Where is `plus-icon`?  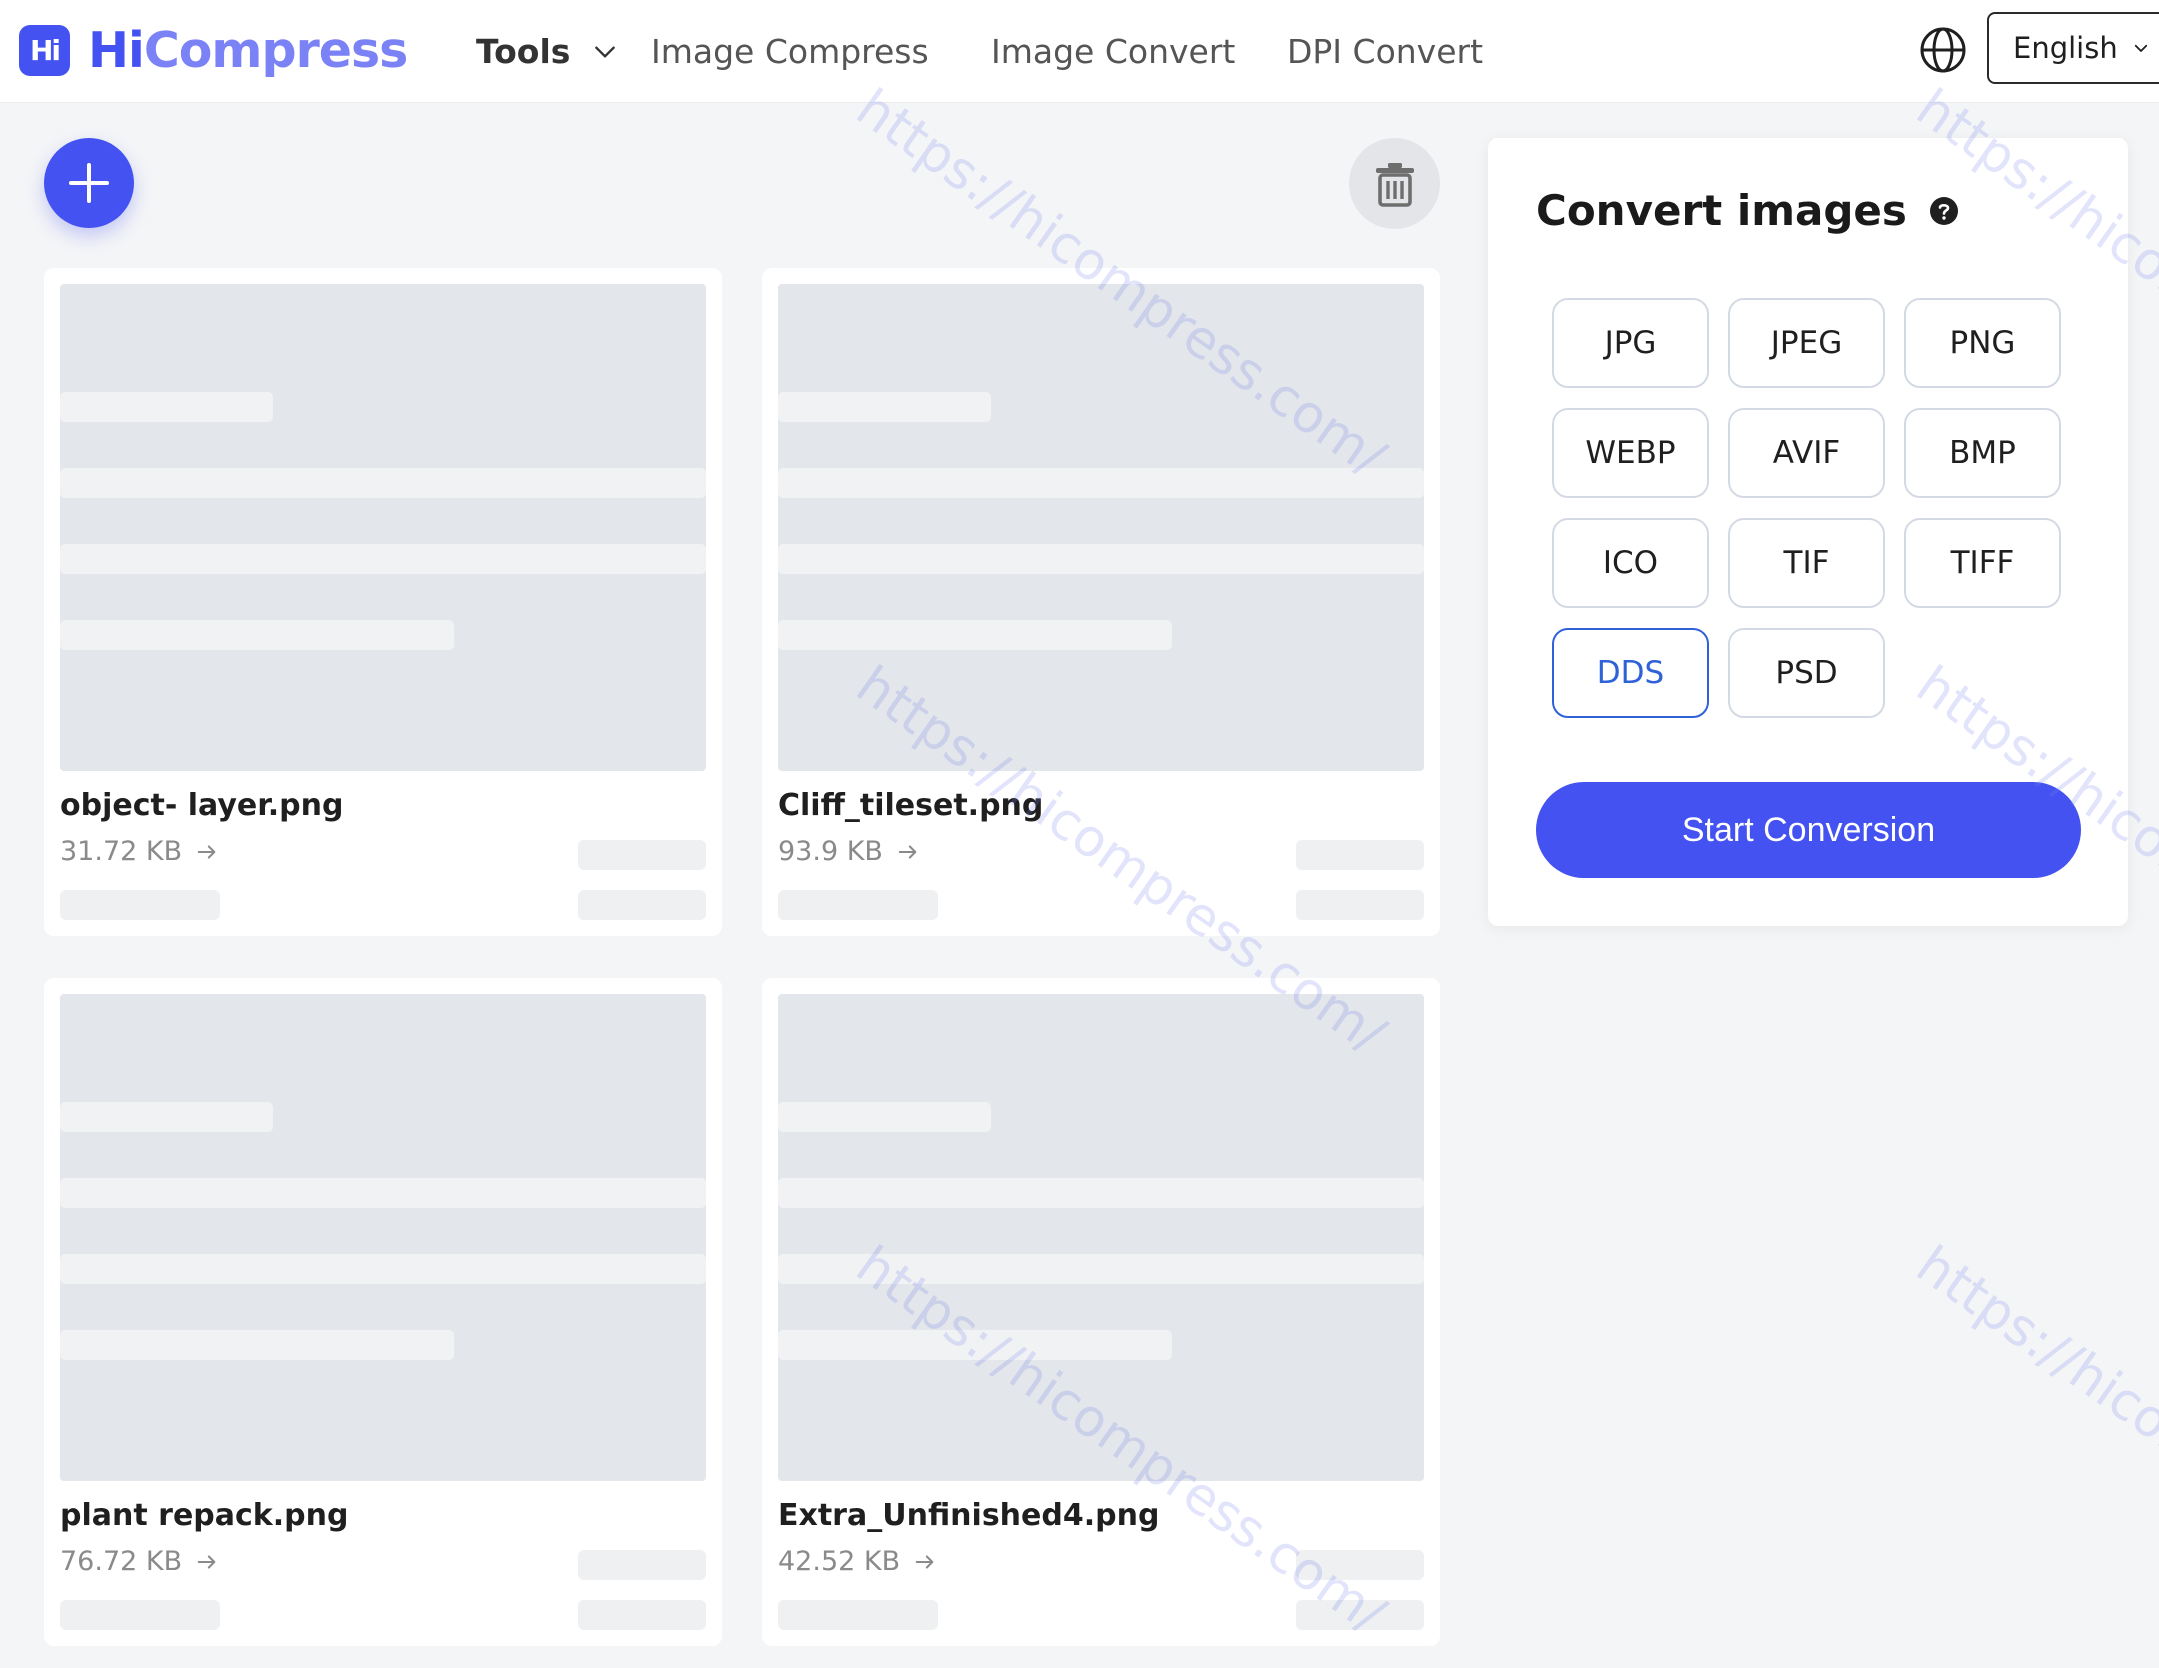
plus-icon is located at coordinates (89, 183).